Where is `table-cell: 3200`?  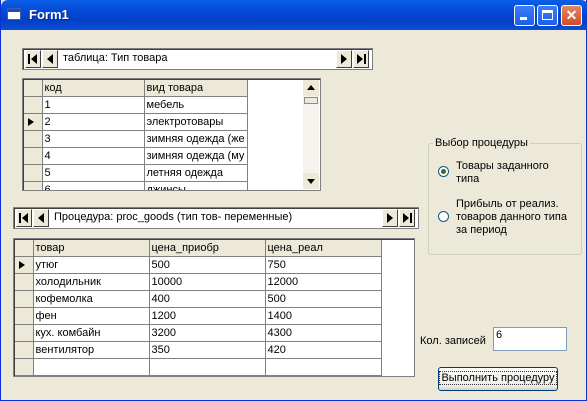 table-cell: 3200 is located at coordinates (207, 333).